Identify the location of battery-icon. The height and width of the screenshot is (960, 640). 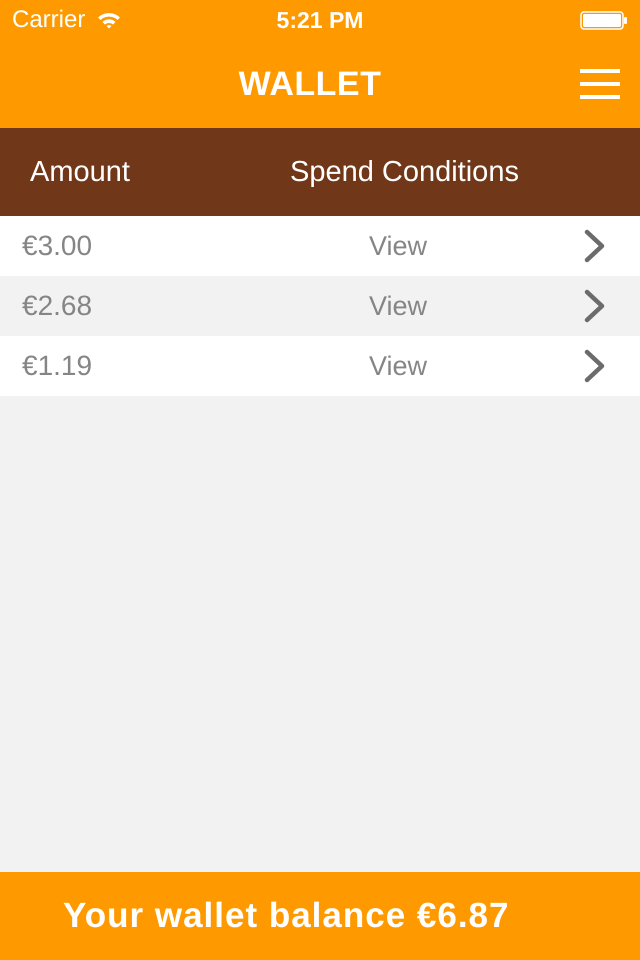
(604, 20).